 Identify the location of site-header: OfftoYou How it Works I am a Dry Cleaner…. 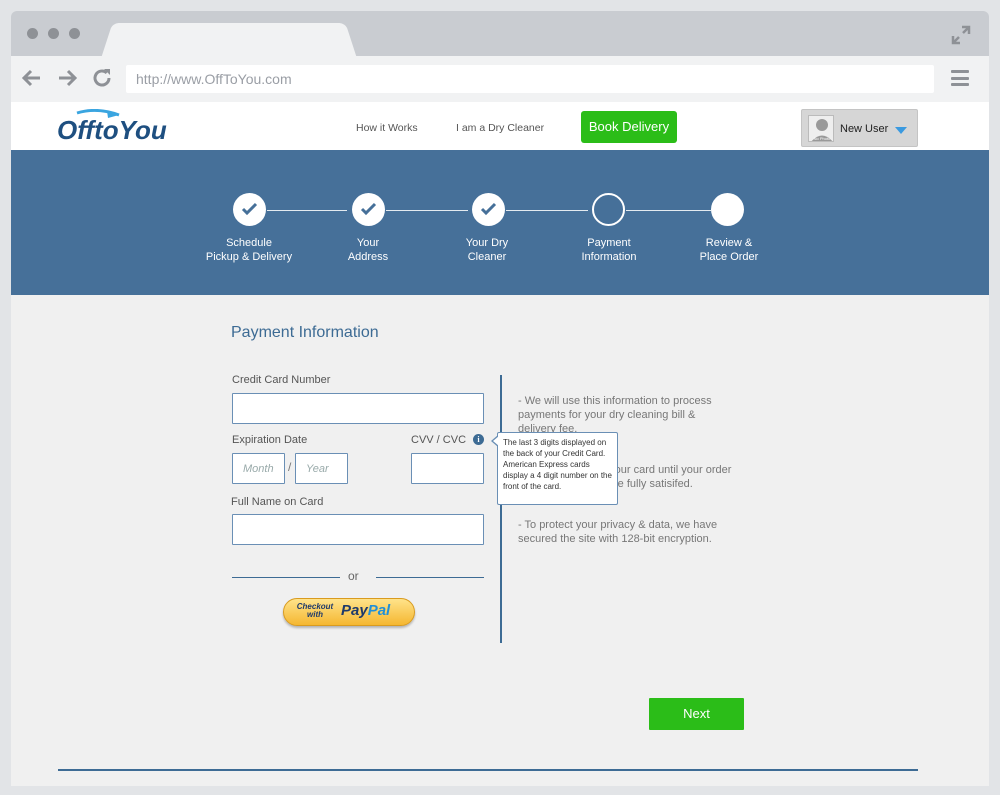
(500, 126).